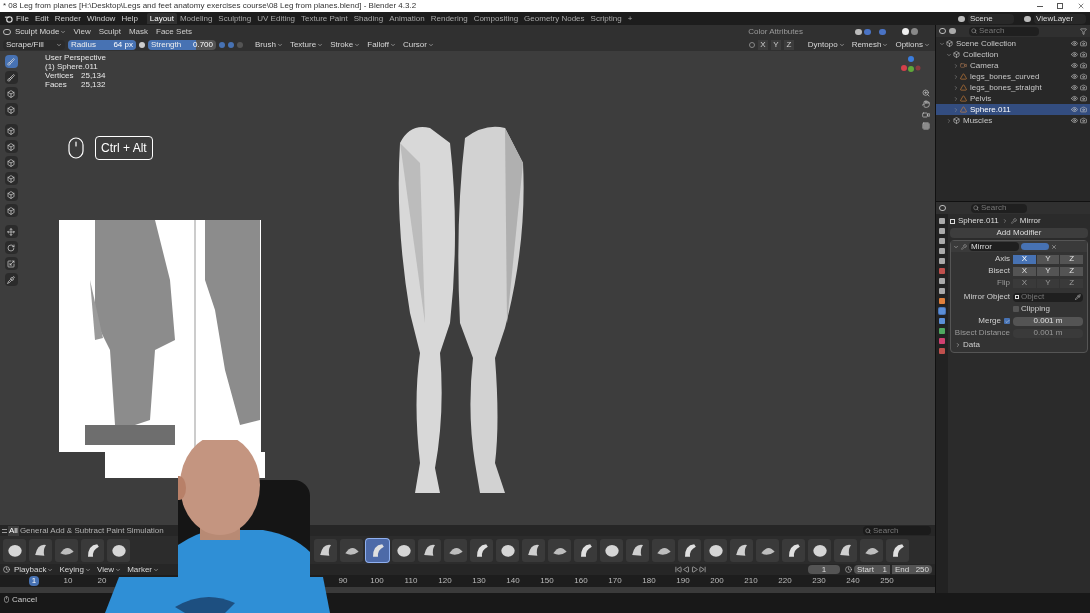 The image size is (1090, 613). What do you see at coordinates (1016, 309) in the screenshot?
I see `clipping-checkbox` at bounding box center [1016, 309].